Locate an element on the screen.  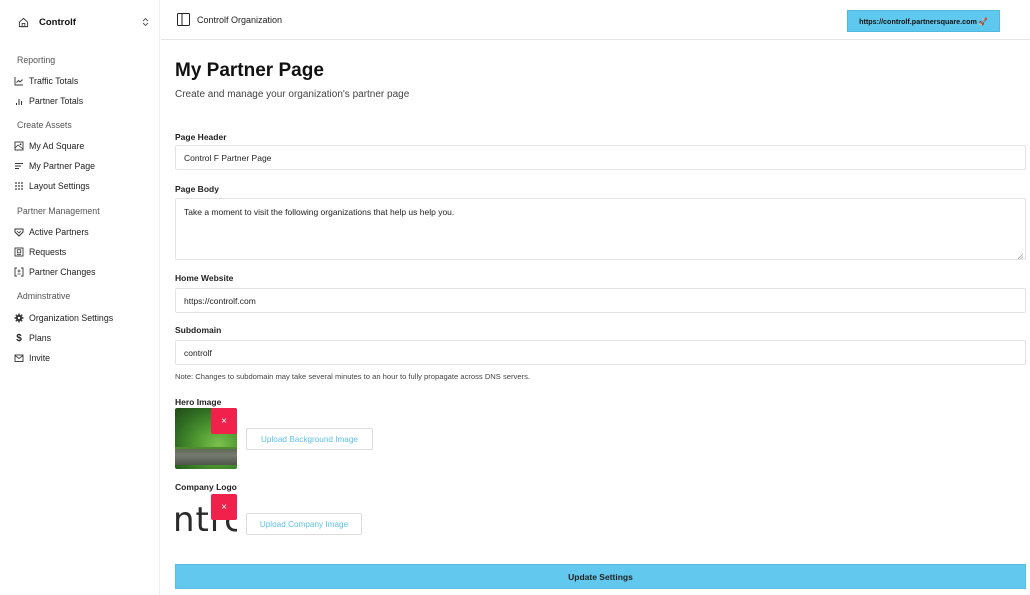
sidebar-toggle-icon is located at coordinates (183, 19).